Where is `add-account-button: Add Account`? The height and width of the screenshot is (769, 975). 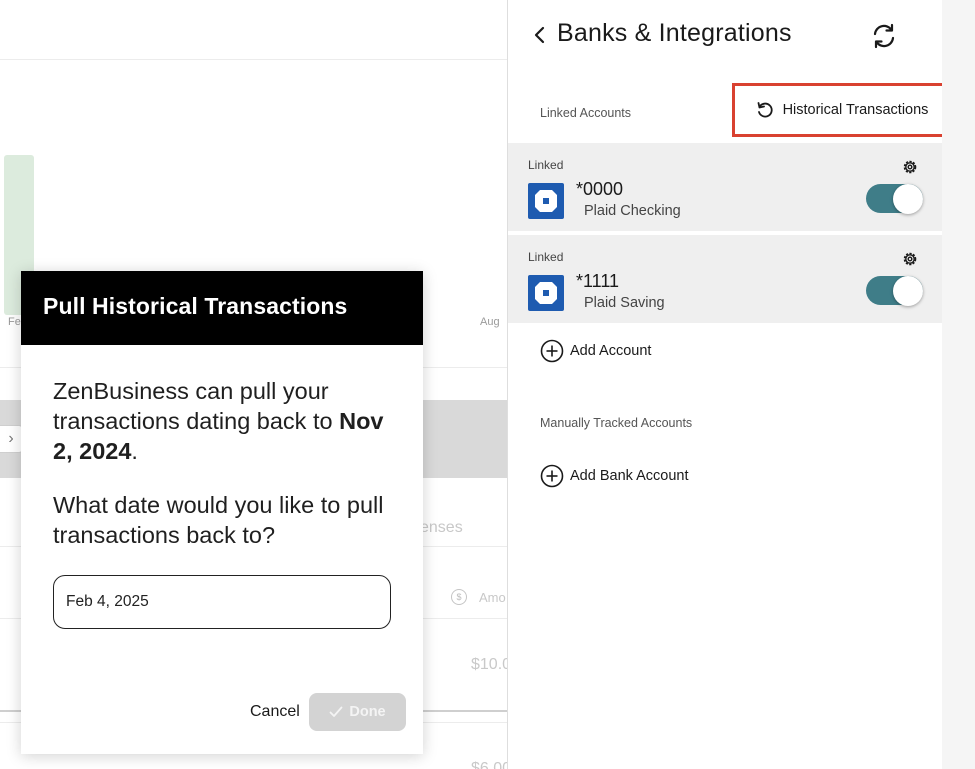 add-account-button: Add Account is located at coordinates (595, 351).